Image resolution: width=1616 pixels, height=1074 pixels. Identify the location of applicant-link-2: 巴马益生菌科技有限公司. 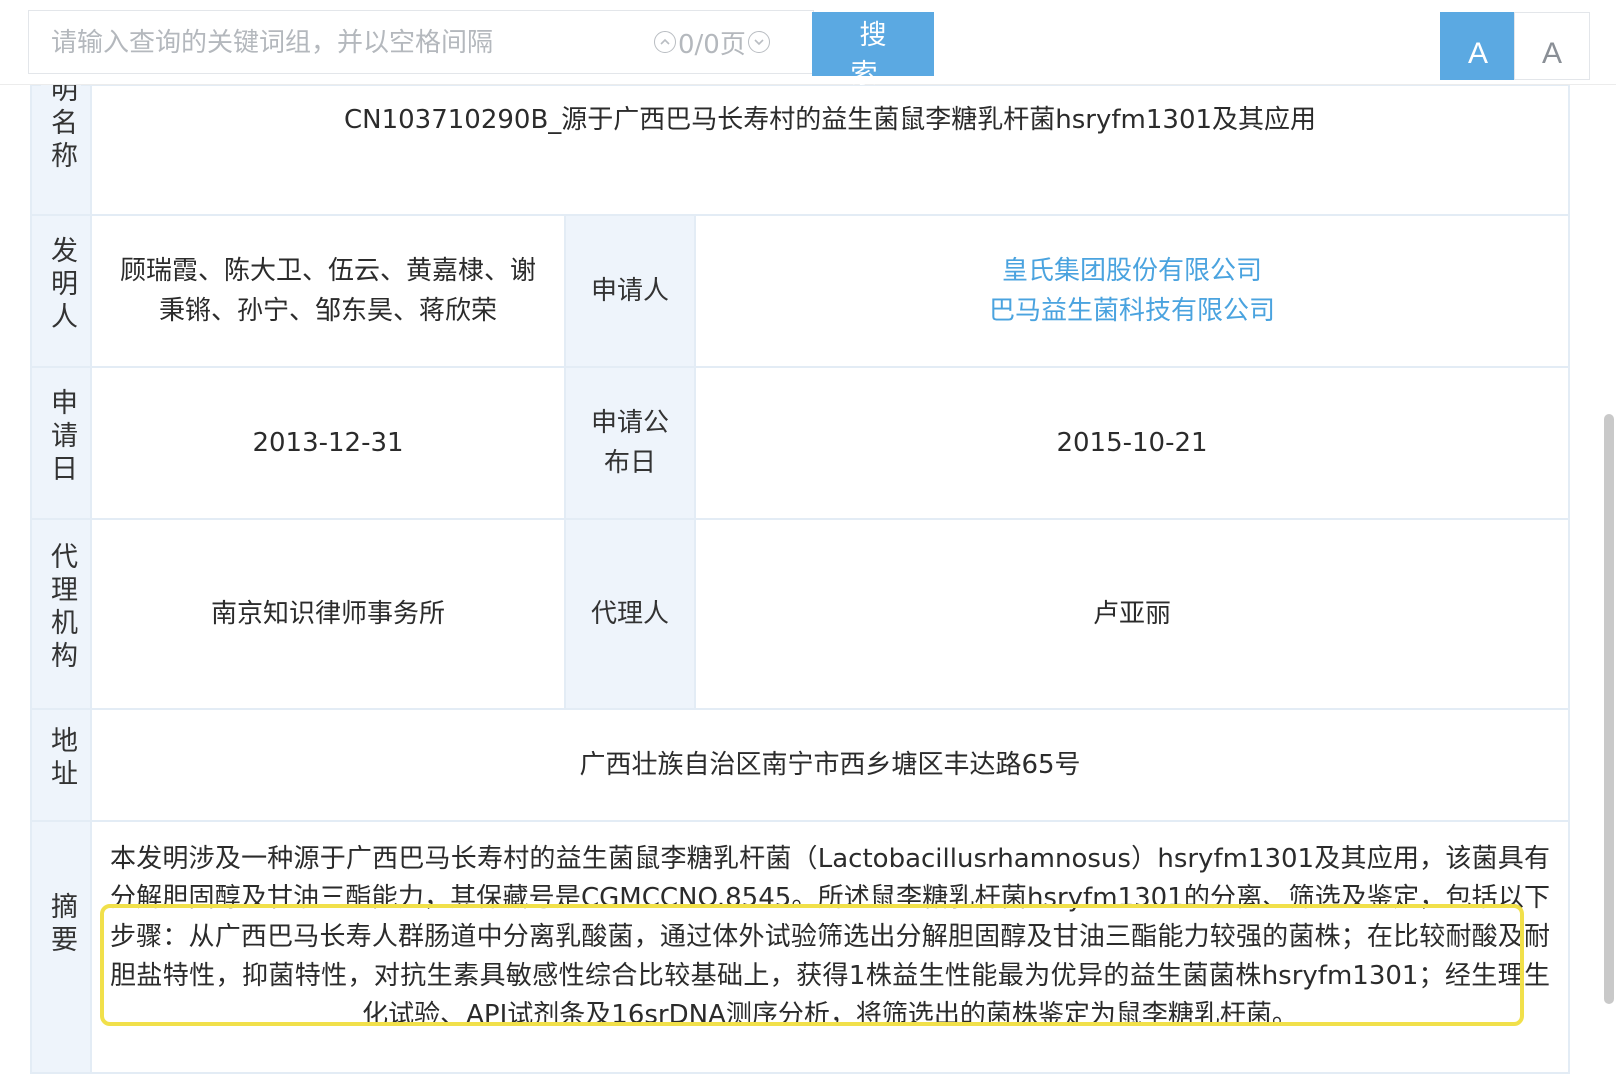
(1132, 311).